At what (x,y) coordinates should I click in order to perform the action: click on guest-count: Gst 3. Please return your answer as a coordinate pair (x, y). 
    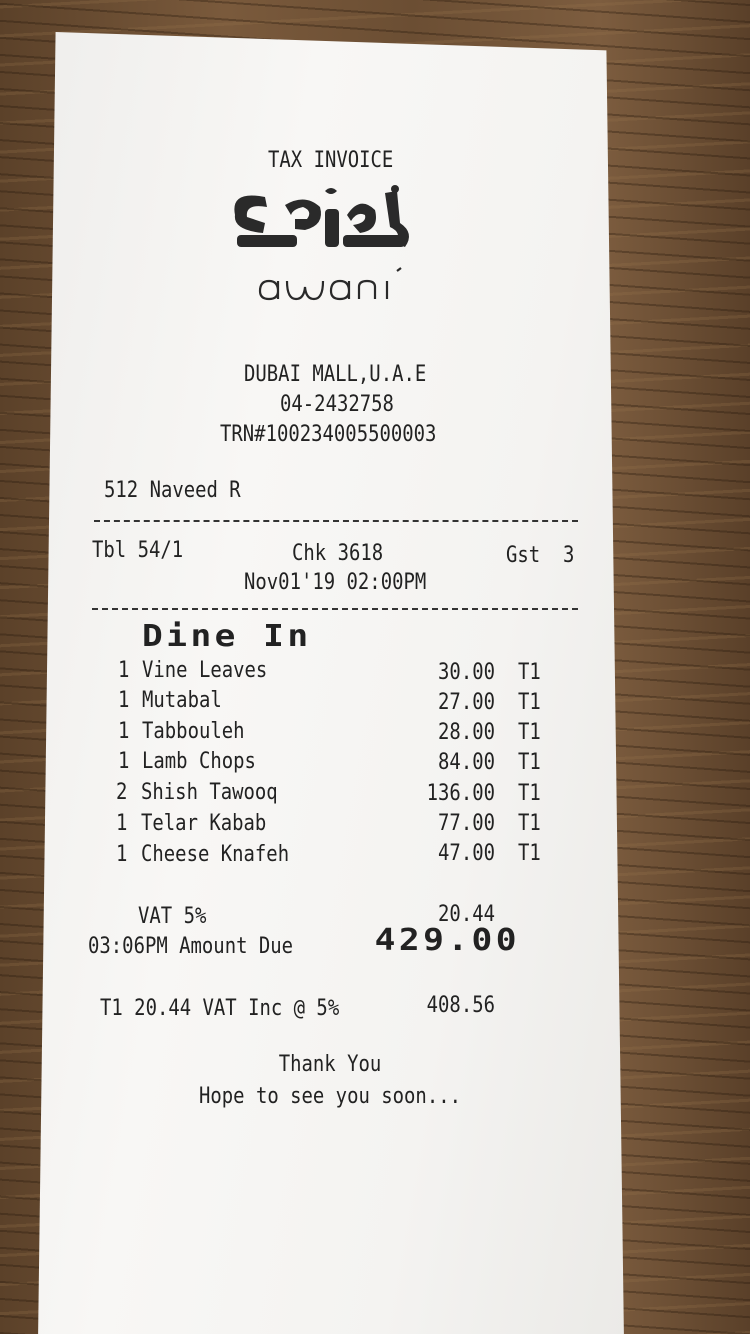
    Looking at the image, I should click on (540, 555).